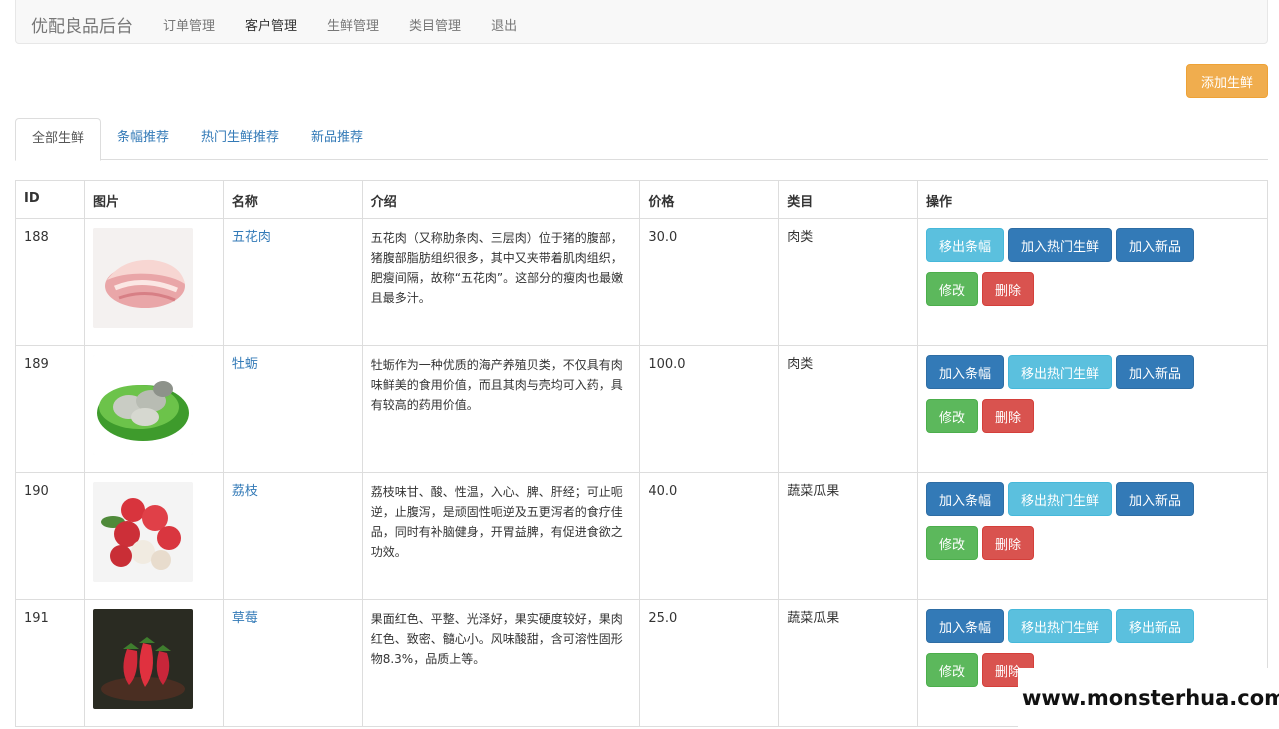 This screenshot has height=729, width=1279. I want to click on cell-name: 荔枝, so click(292, 536).